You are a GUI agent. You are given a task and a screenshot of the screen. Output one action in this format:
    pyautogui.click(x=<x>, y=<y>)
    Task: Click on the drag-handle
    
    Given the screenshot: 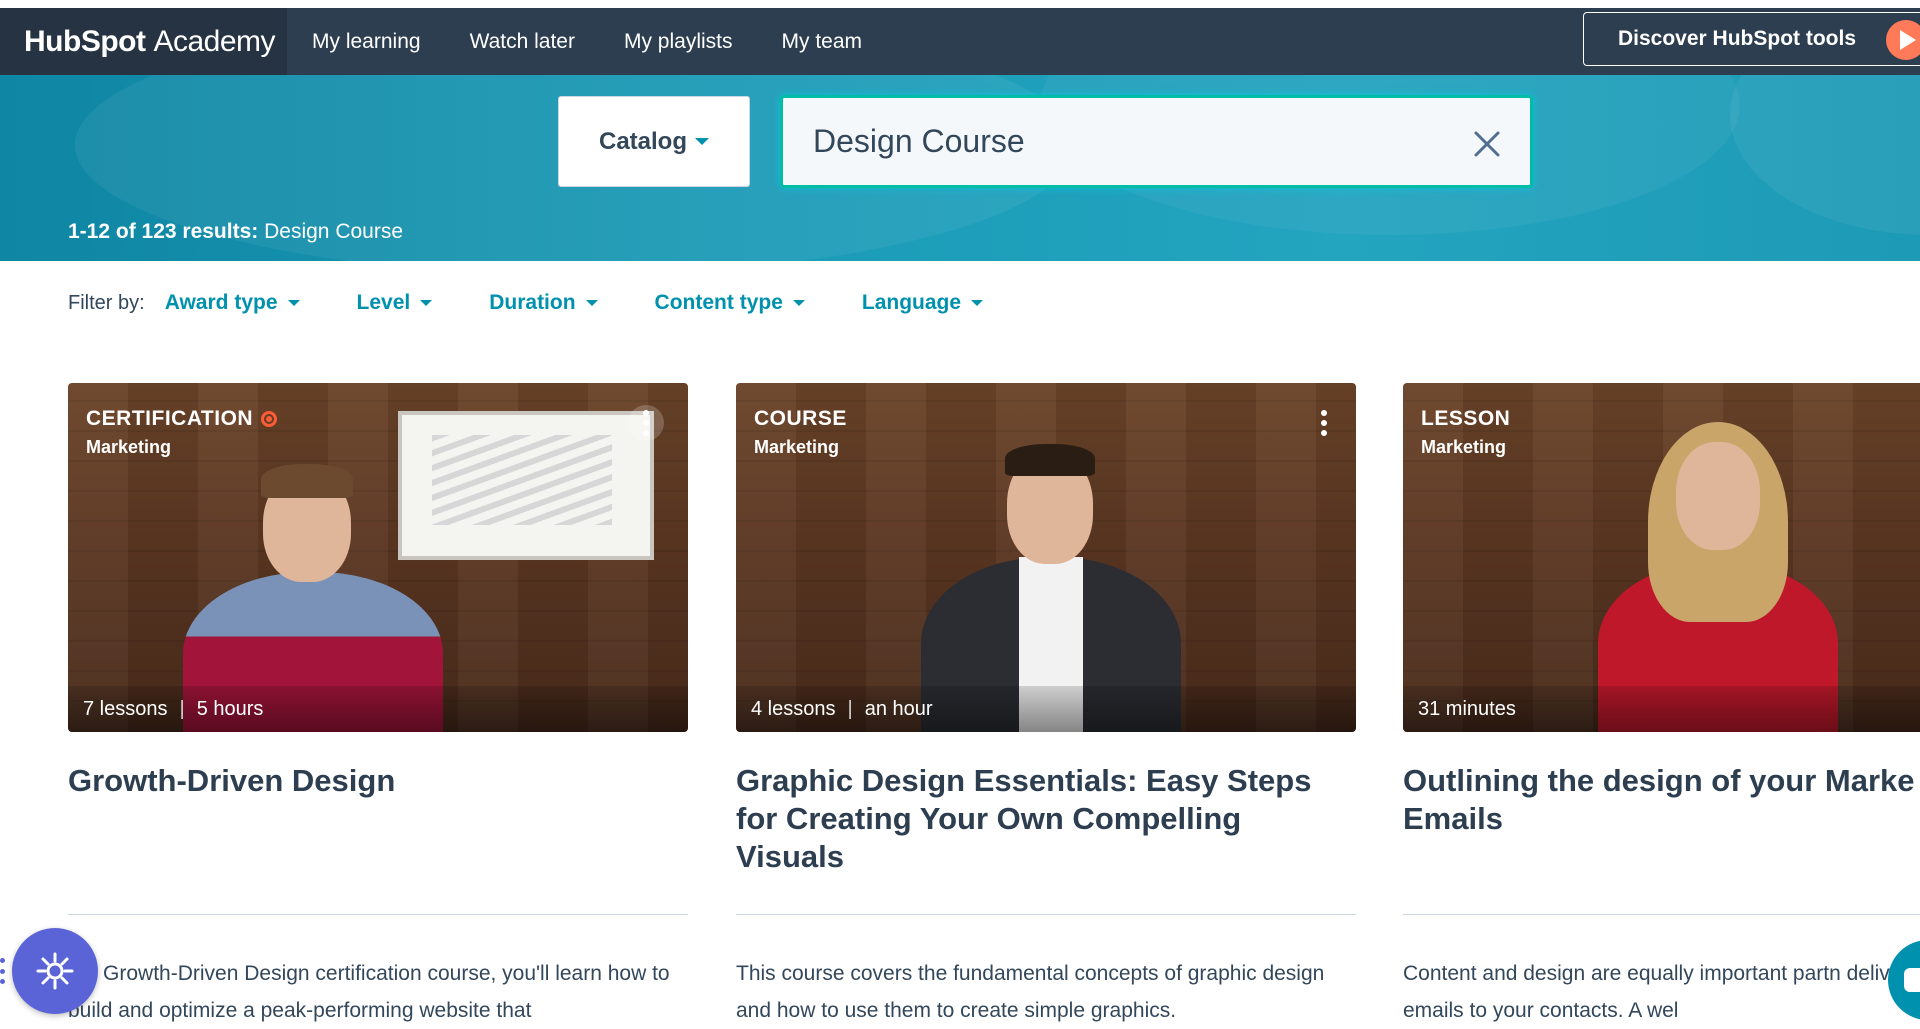 What is the action you would take?
    pyautogui.click(x=3, y=971)
    